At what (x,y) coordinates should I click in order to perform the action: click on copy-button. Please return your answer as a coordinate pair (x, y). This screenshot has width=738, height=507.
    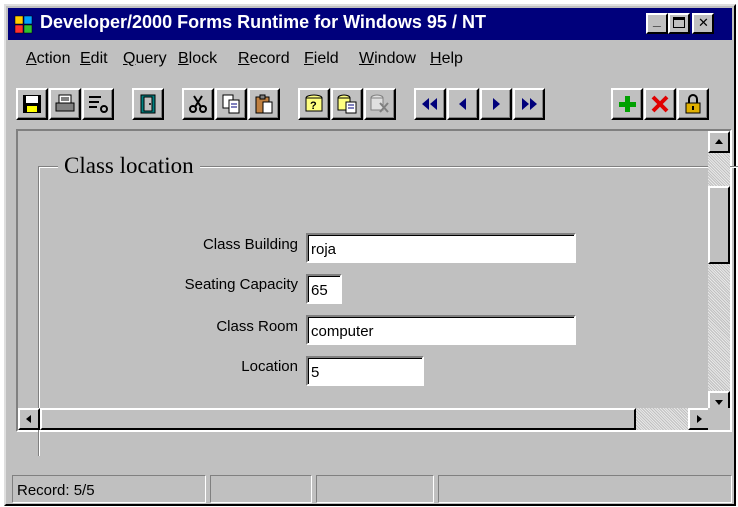
    Looking at the image, I should click on (231, 104).